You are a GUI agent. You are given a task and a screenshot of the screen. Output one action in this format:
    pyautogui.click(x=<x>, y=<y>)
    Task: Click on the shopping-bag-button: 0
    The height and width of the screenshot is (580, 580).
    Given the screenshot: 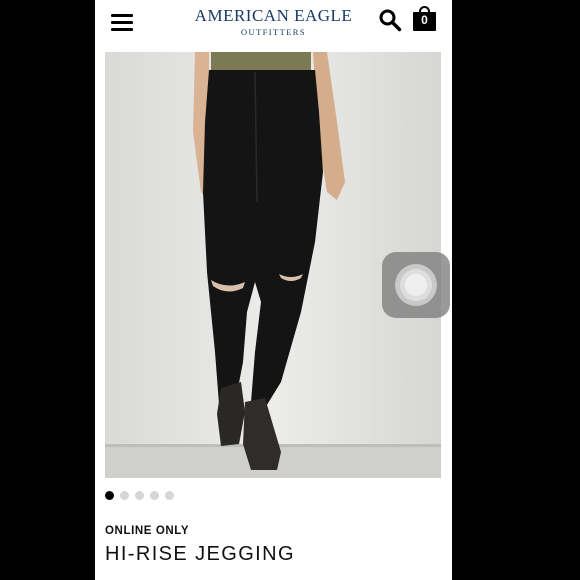 What is the action you would take?
    pyautogui.click(x=424, y=18)
    